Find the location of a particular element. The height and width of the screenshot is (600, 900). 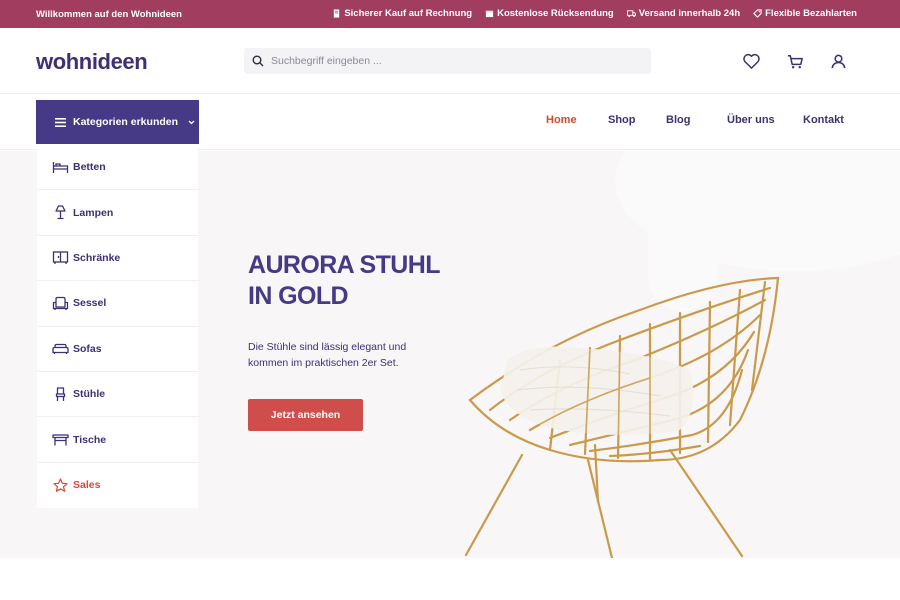

logo: wohnideen is located at coordinates (92, 62).